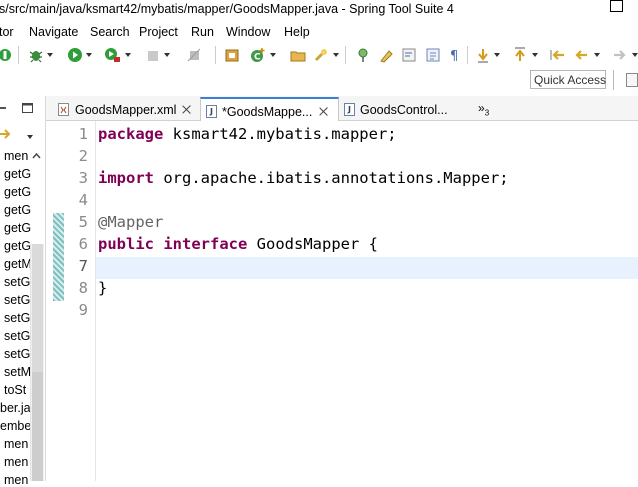 The image size is (638, 487). I want to click on next-annotation-dropdown-icon, so click(498, 55).